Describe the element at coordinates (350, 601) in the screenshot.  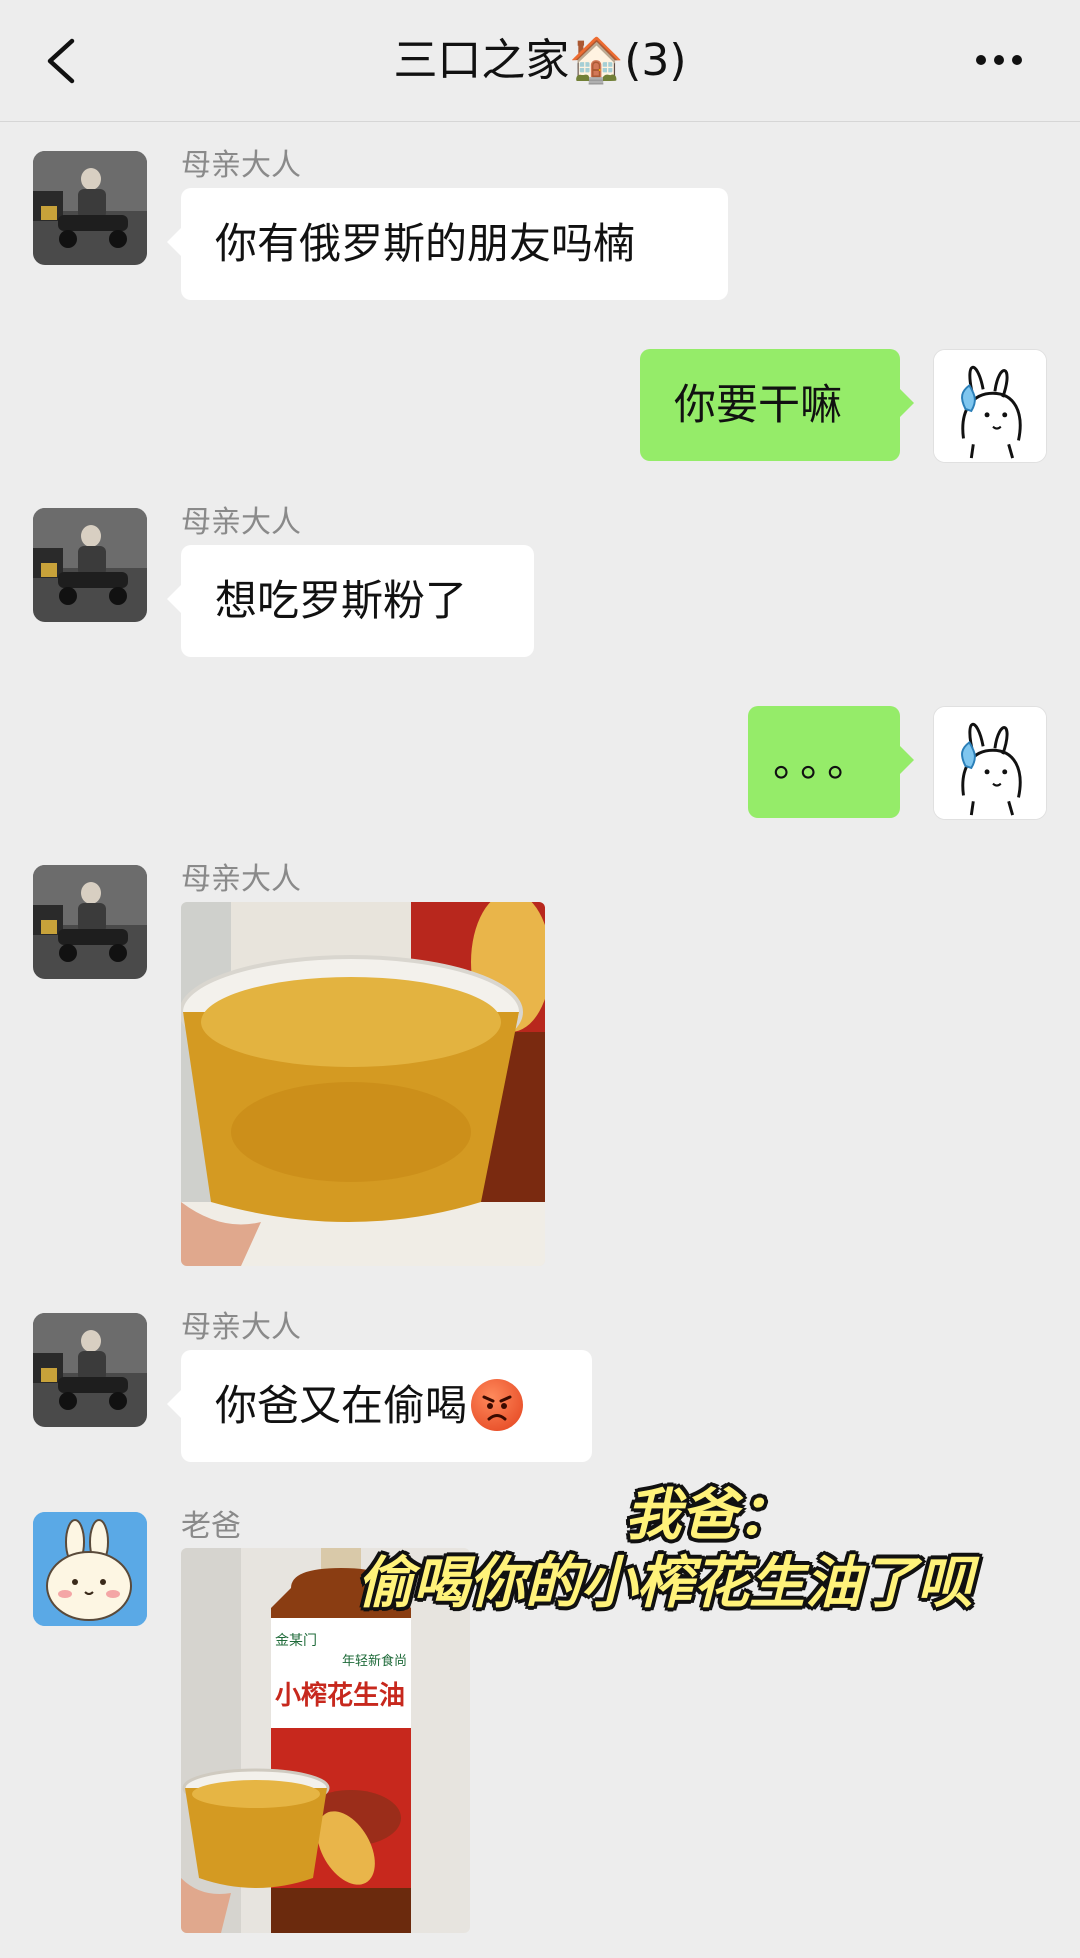
I see `message-bubble: 想吃罗斯粉了` at that location.